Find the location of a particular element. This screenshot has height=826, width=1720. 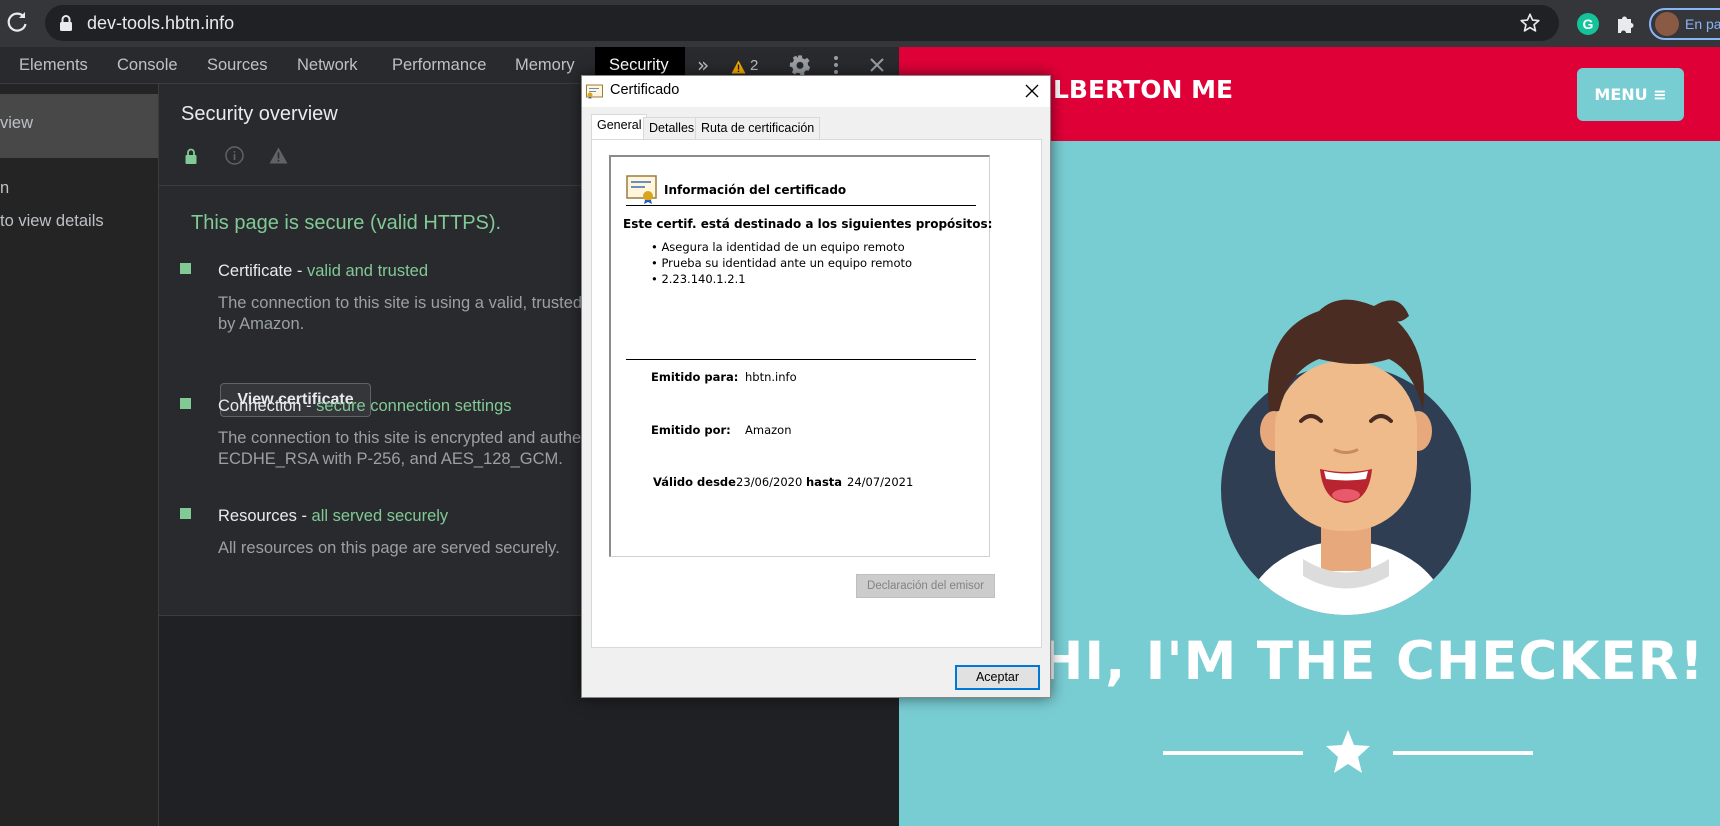

tab-security: Security is located at coordinates (639, 65).